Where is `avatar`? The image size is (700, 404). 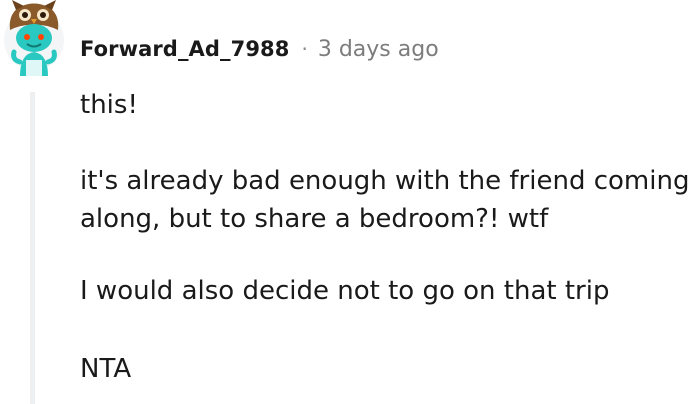
avatar is located at coordinates (34, 38).